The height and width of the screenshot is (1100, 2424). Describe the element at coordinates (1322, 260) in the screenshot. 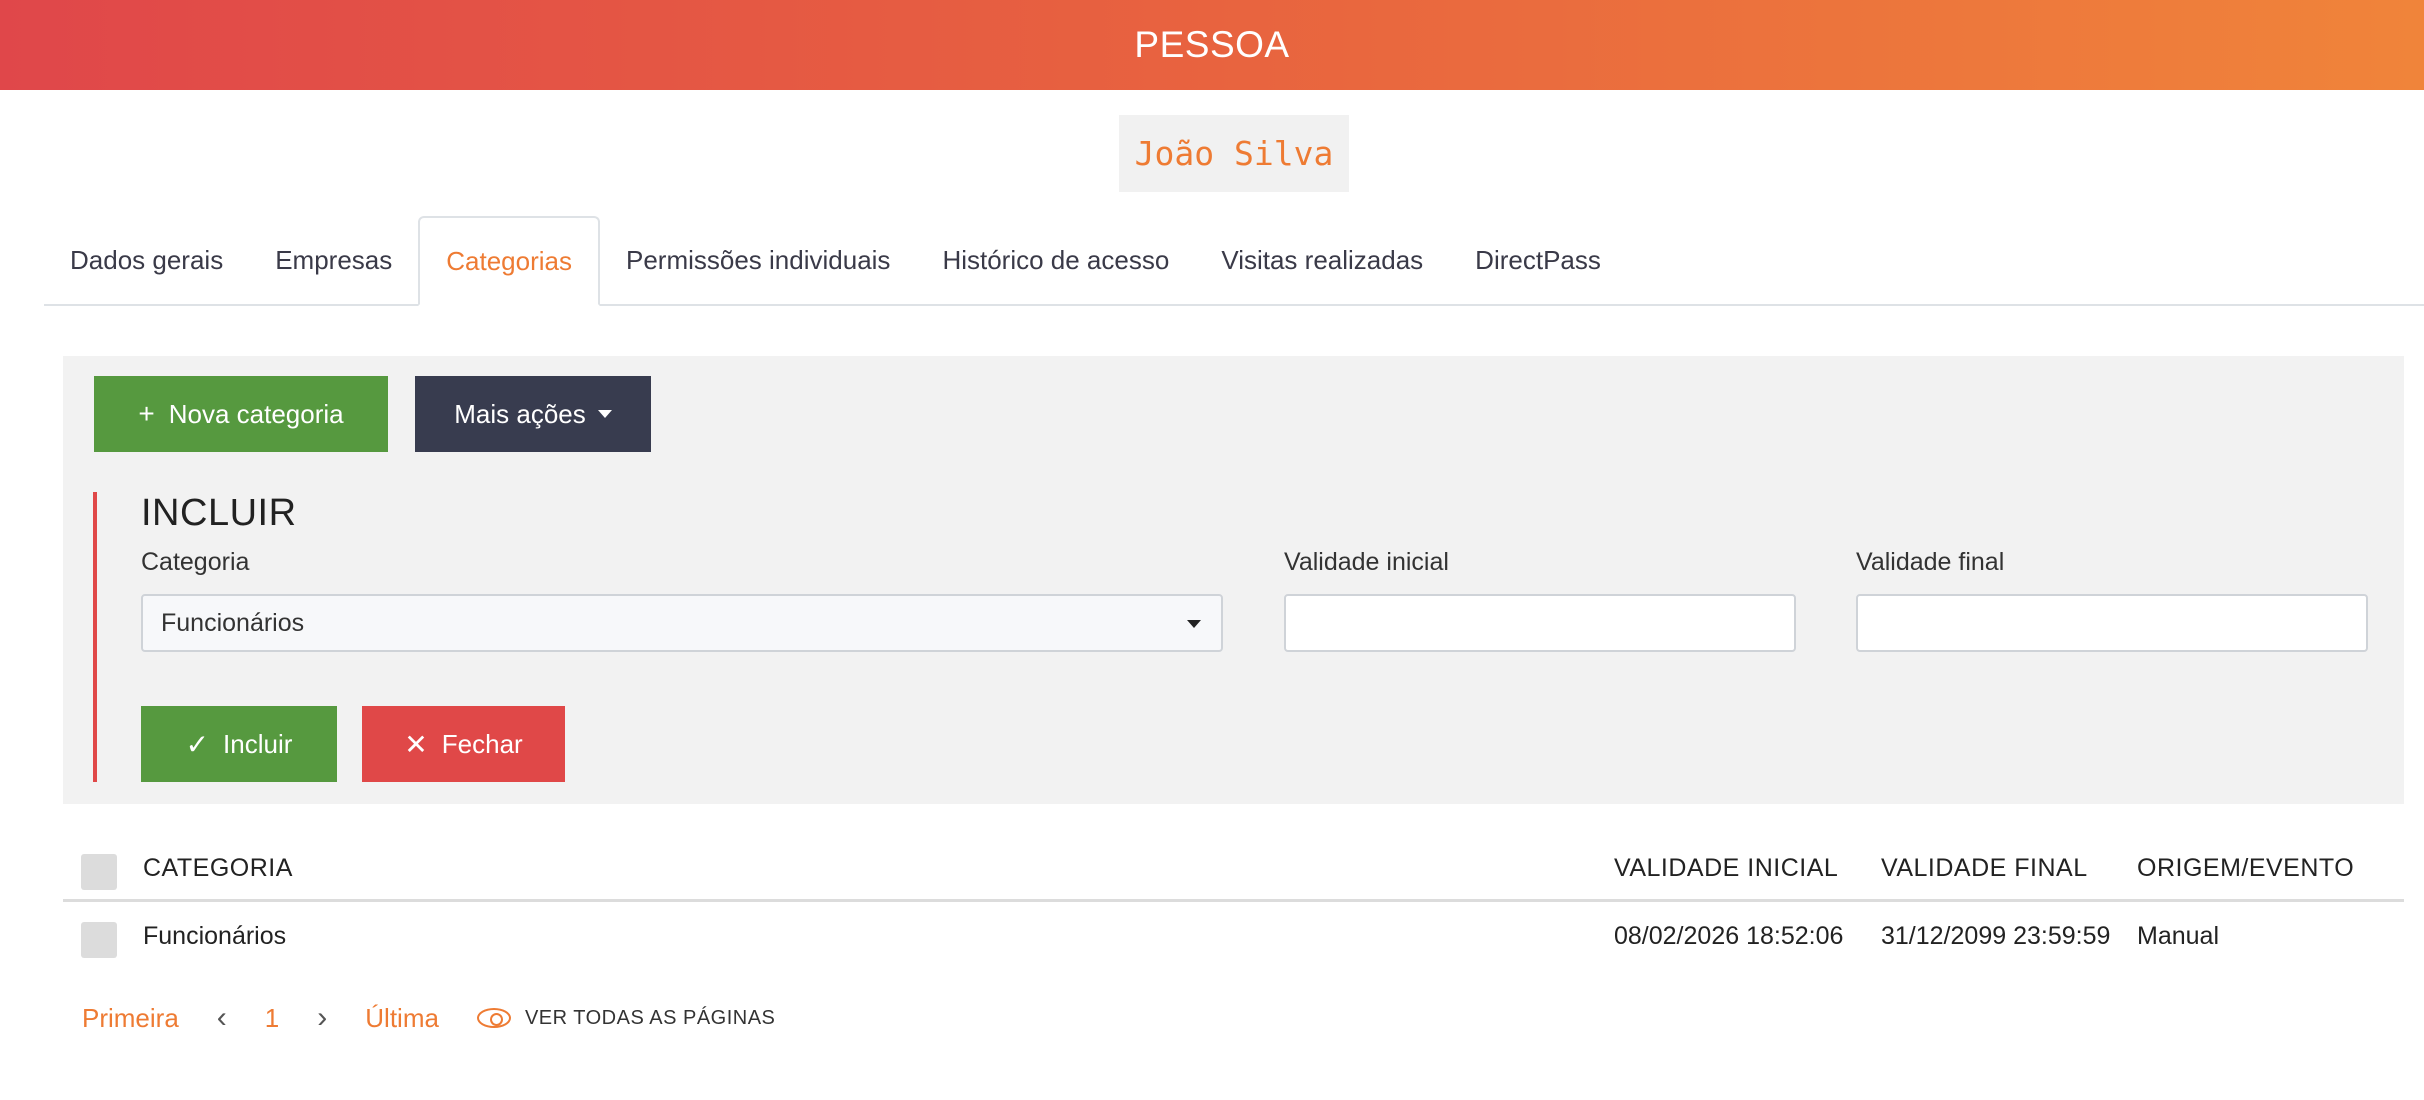

I see `tab-visitas-realizadas: Visitas realizadas` at that location.